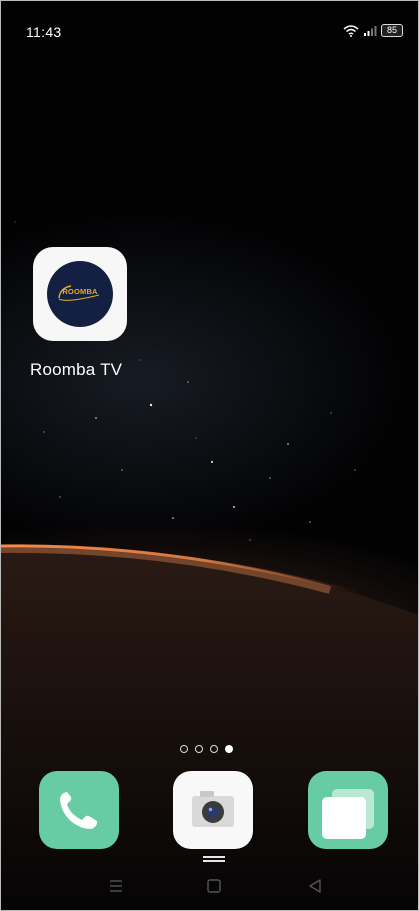 The width and height of the screenshot is (419, 911). What do you see at coordinates (116, 886) in the screenshot?
I see `menu-icon` at bounding box center [116, 886].